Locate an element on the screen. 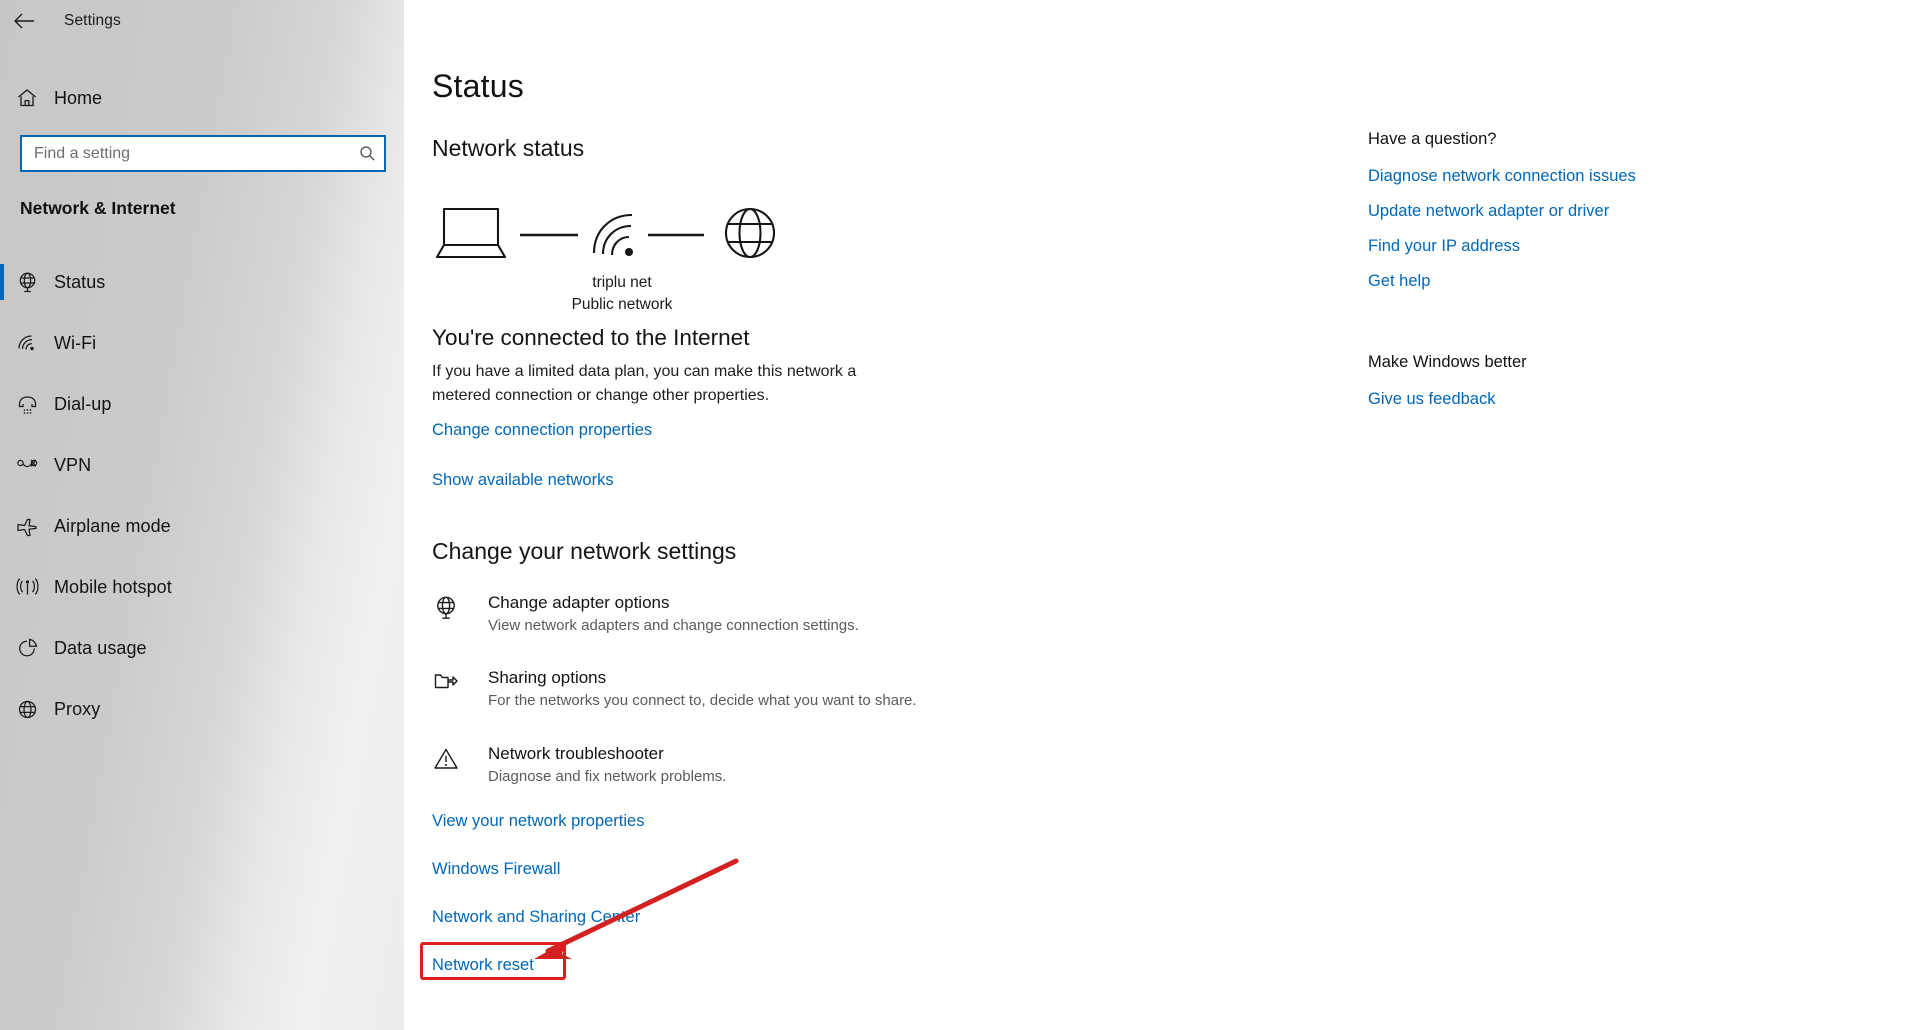 The width and height of the screenshot is (1920, 1030). sidebar-item-label: Data usage is located at coordinates (100, 648).